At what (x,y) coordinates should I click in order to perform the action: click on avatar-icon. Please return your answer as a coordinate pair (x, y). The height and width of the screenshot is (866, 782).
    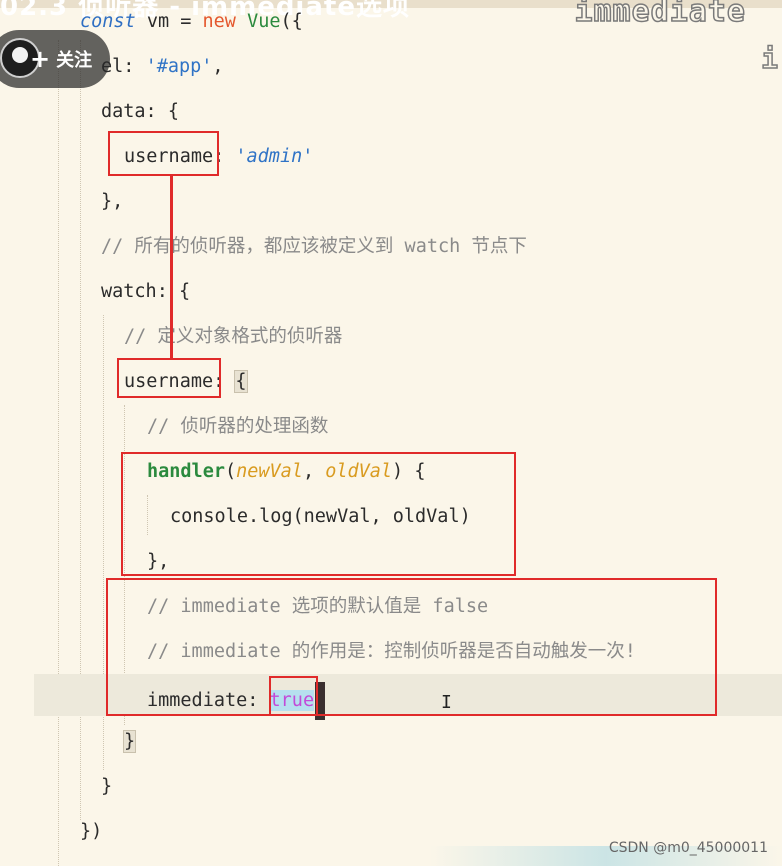
    Looking at the image, I should click on (20, 55).